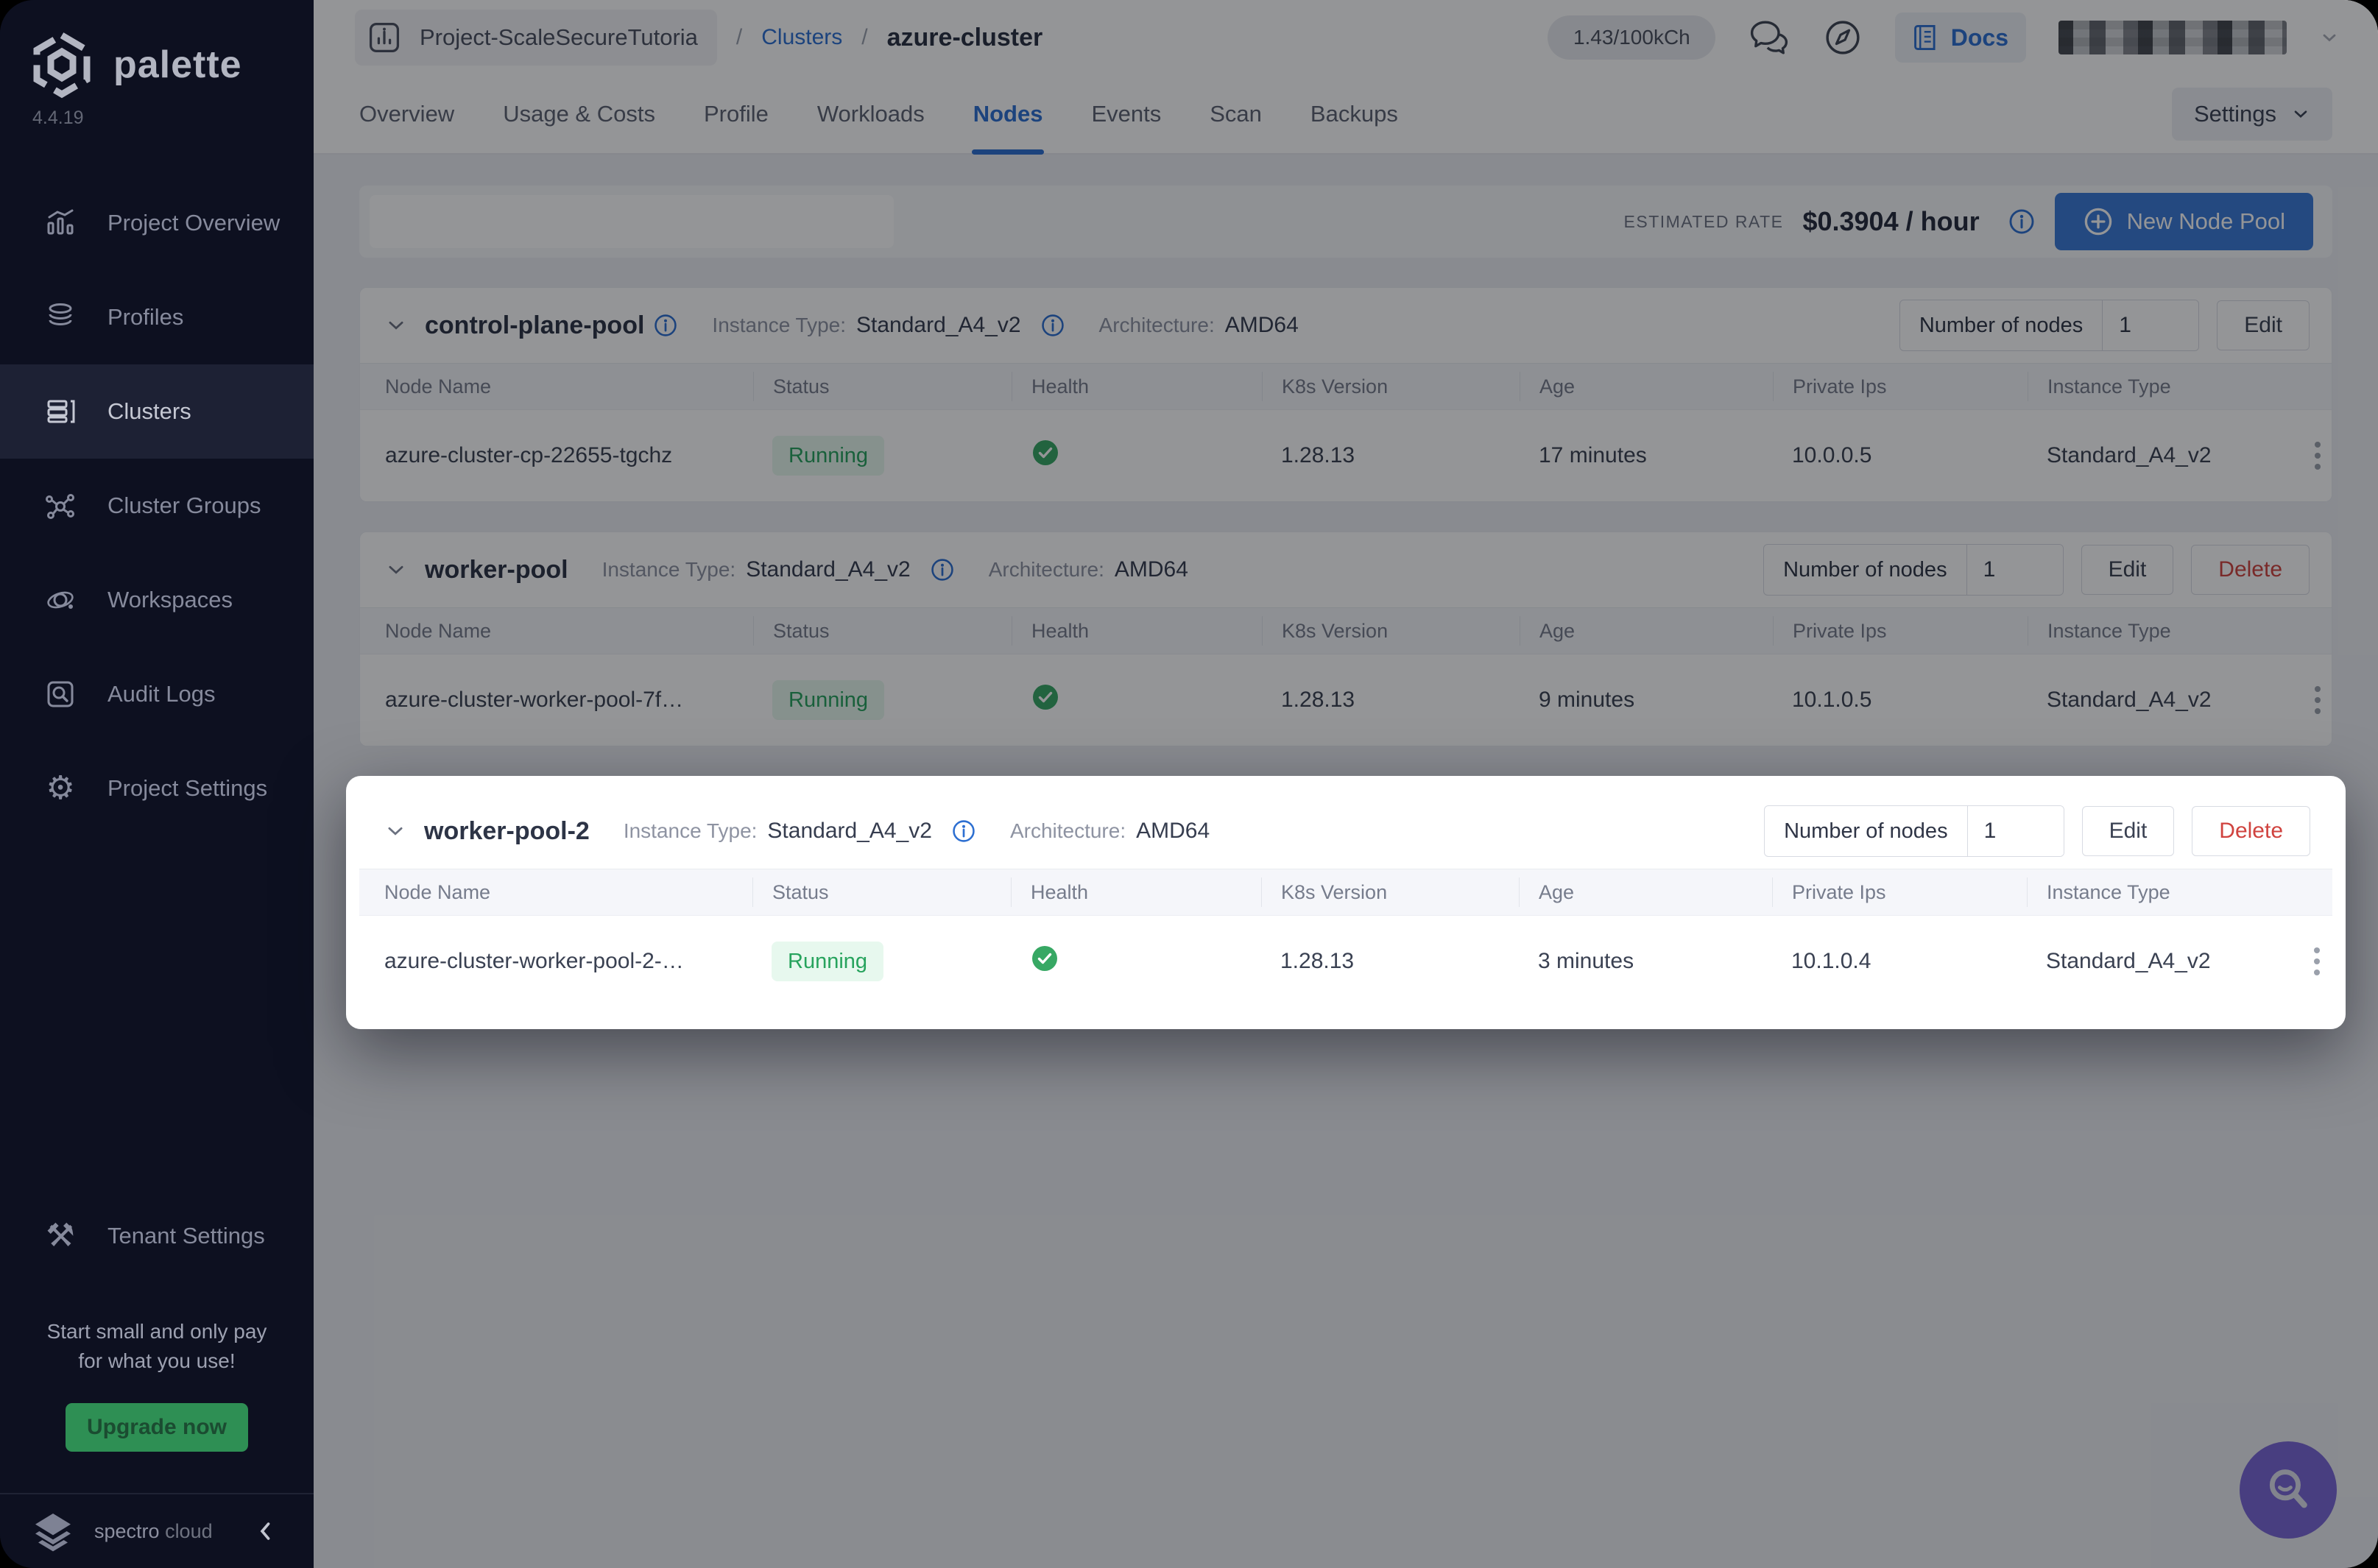 Image resolution: width=2378 pixels, height=1568 pixels. Describe the element at coordinates (2251, 115) in the screenshot. I see `cluster-settings-button: Settings` at that location.